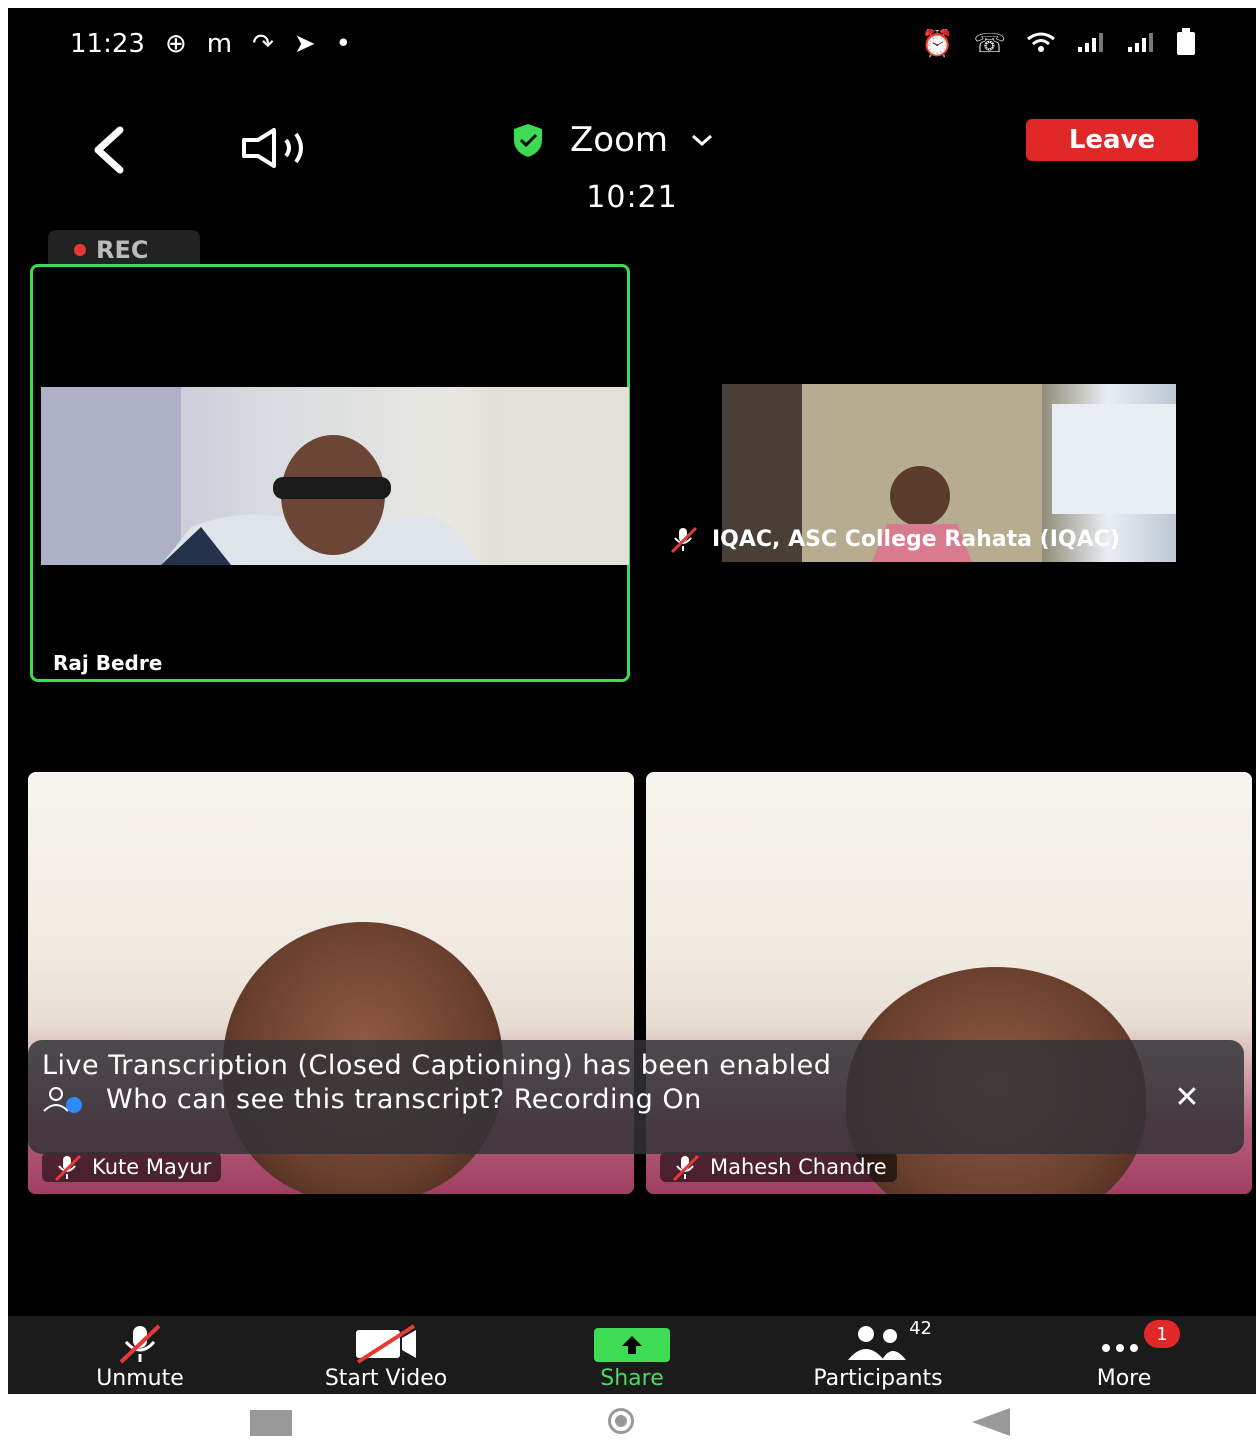 The width and height of the screenshot is (1257, 1444). I want to click on participant-name: IQAC, ASC College Rahata (IQAC), so click(916, 539).